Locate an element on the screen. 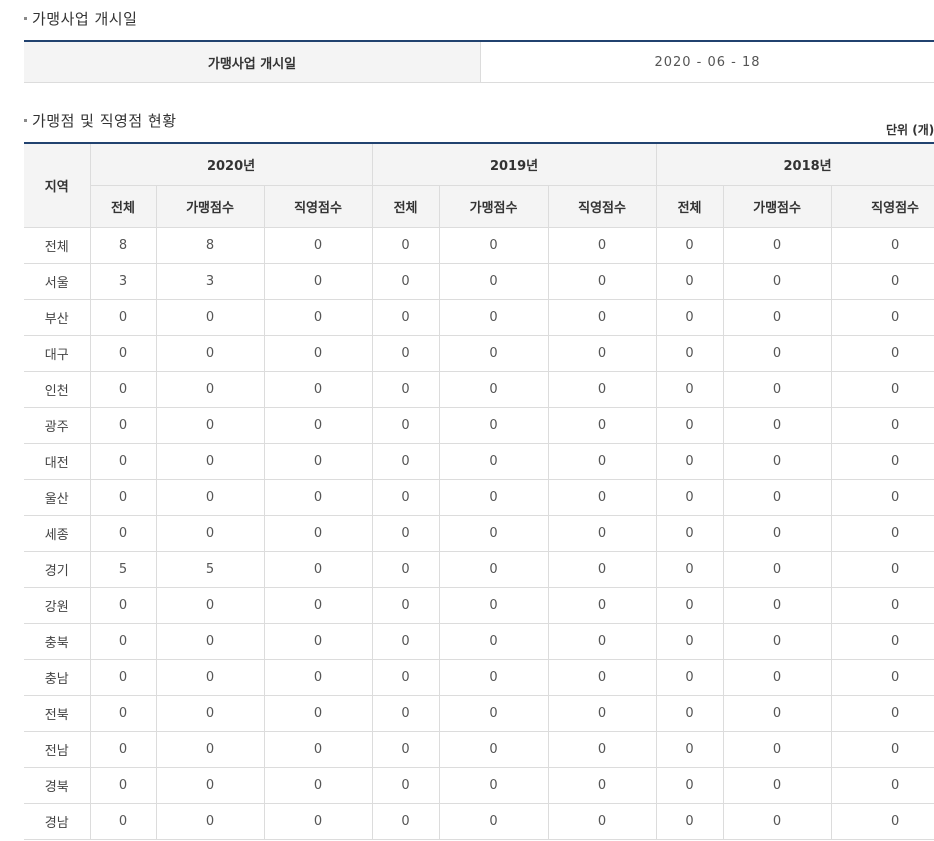 This screenshot has height=841, width=934. table-row: 전북 0 0 0 0 0 0 0 0 0 is located at coordinates (479, 713).